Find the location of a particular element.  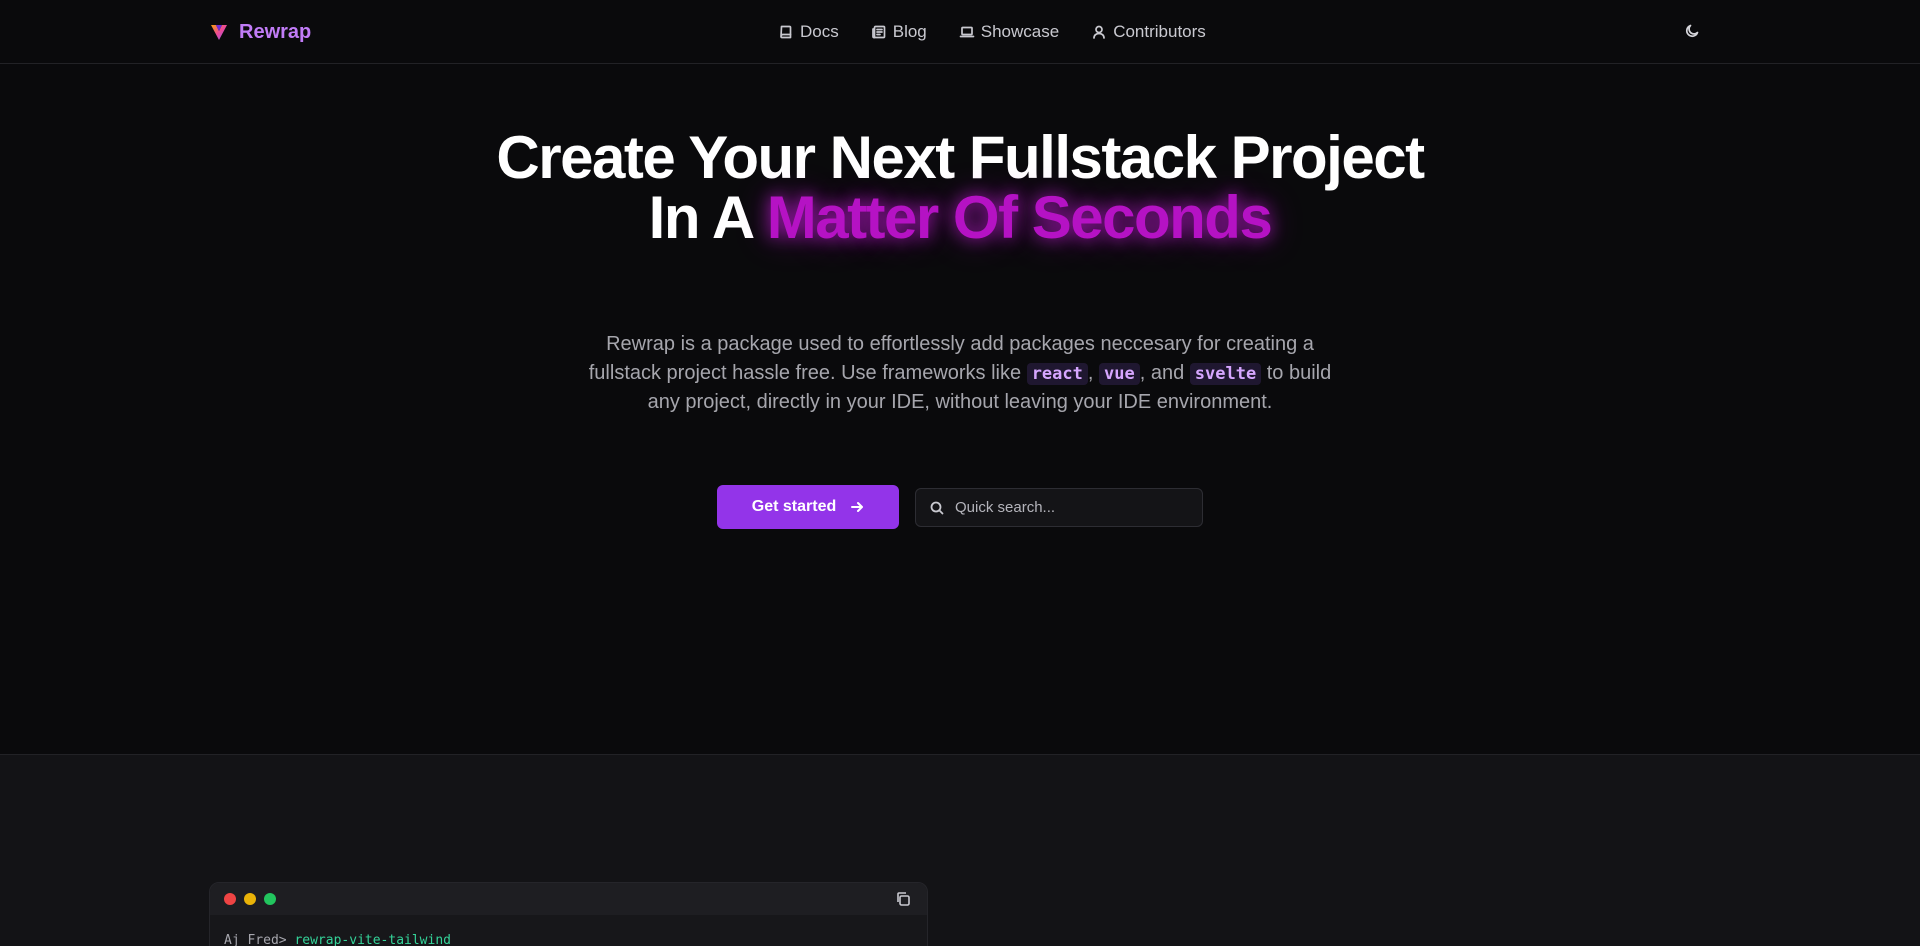

laptop-icon is located at coordinates (967, 32).